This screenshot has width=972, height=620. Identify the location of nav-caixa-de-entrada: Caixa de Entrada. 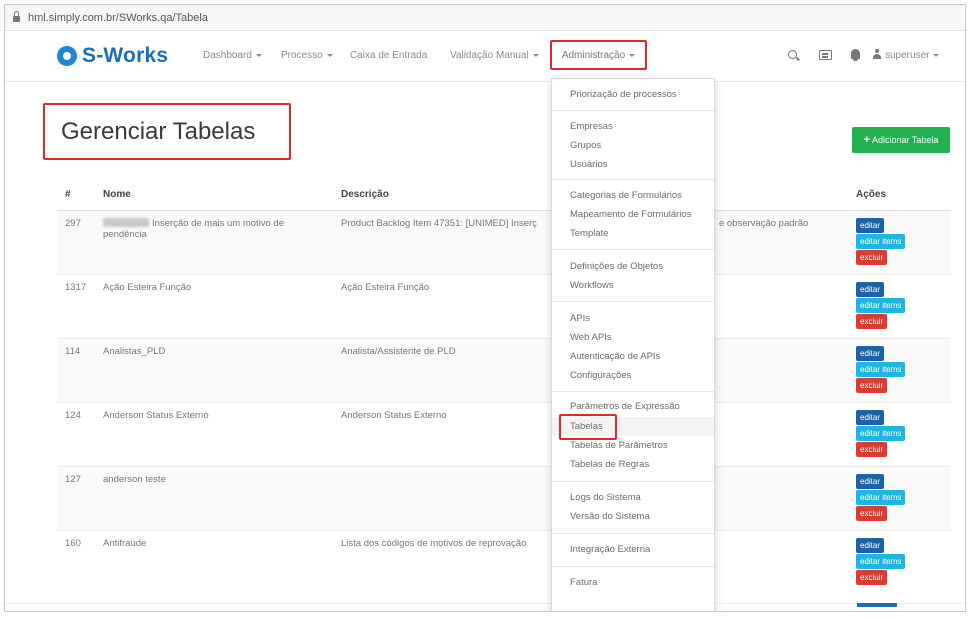
(388, 55).